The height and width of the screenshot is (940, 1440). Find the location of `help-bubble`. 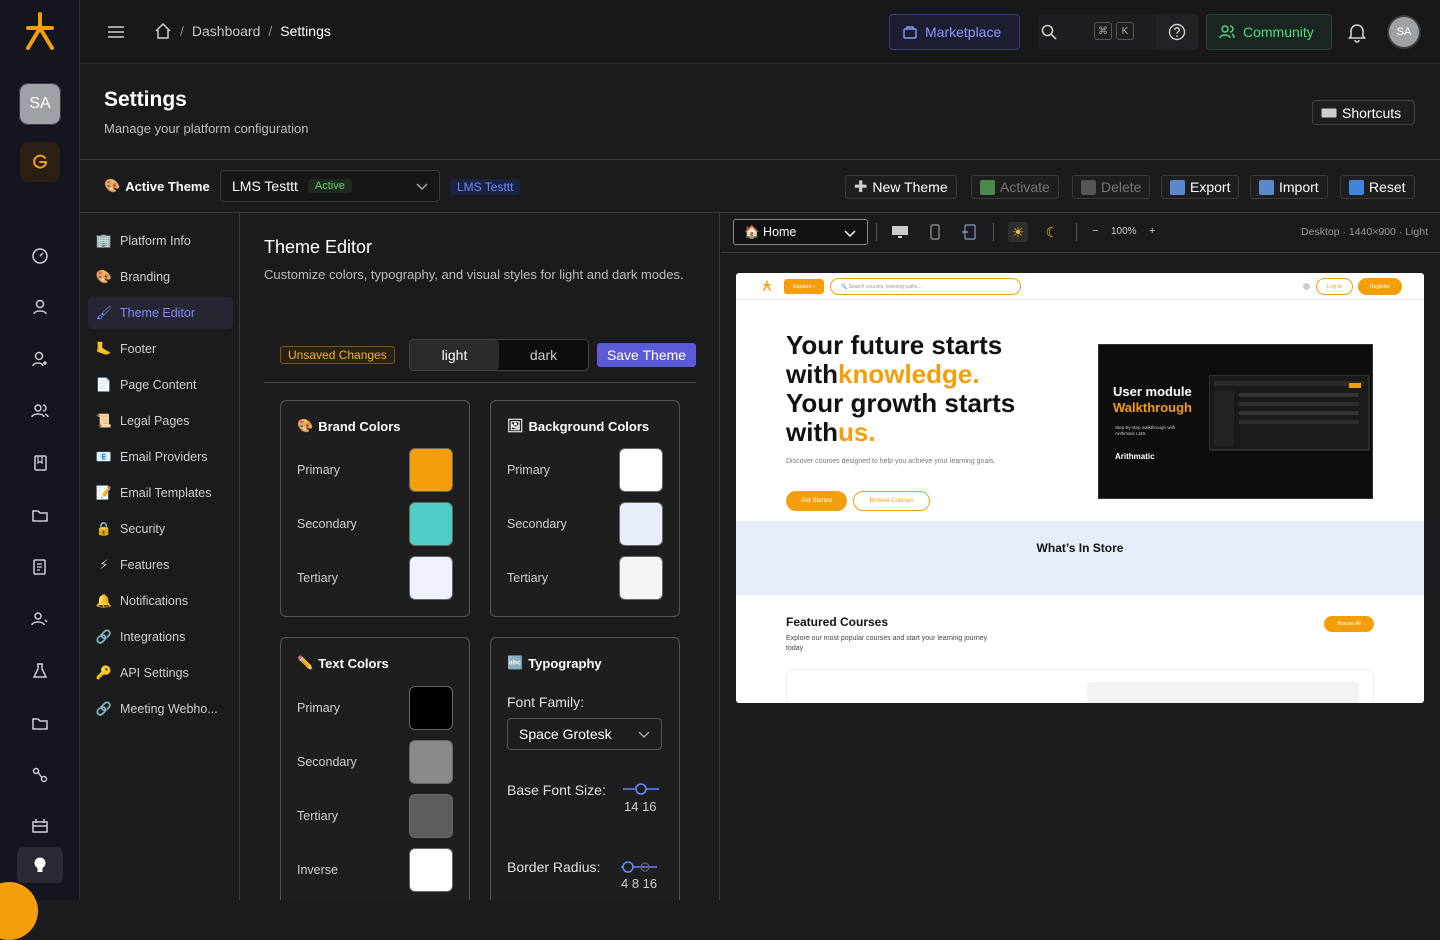

help-bubble is located at coordinates (19, 911).